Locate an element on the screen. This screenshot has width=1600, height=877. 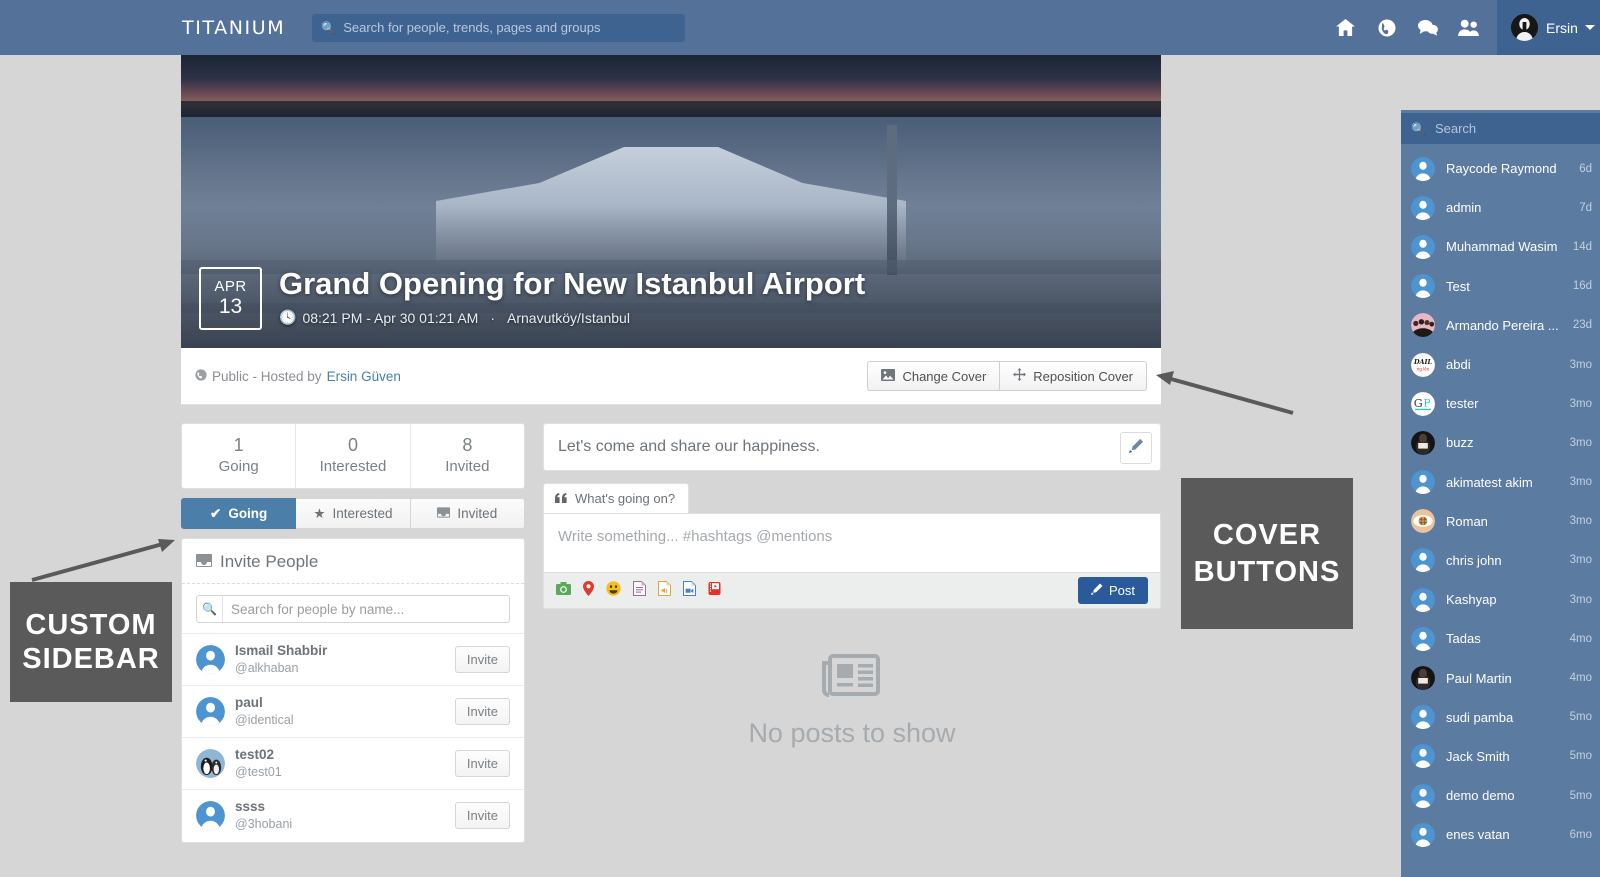
chat-search: 🔍 ⚙ is located at coordinates (1500, 128).